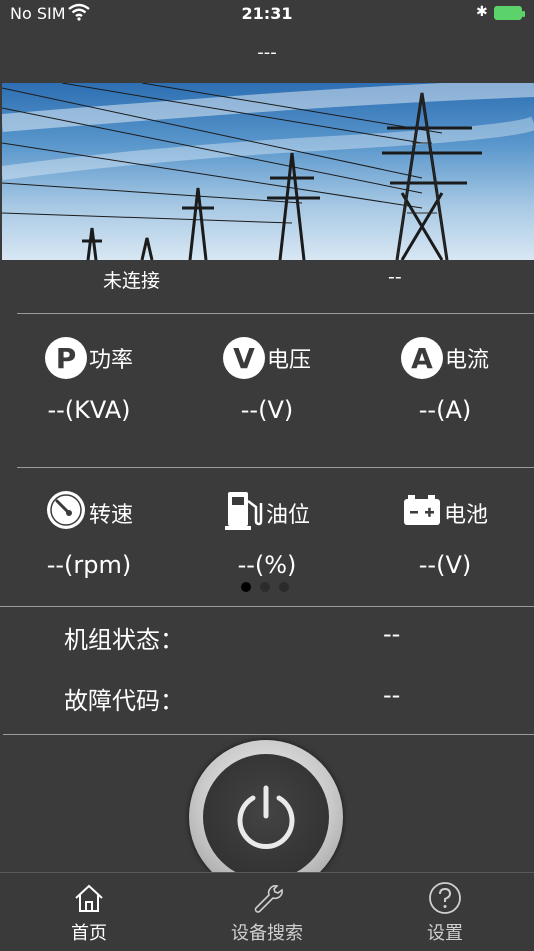  Describe the element at coordinates (267, 637) in the screenshot. I see `unit-status-row: 机组状态： --` at that location.